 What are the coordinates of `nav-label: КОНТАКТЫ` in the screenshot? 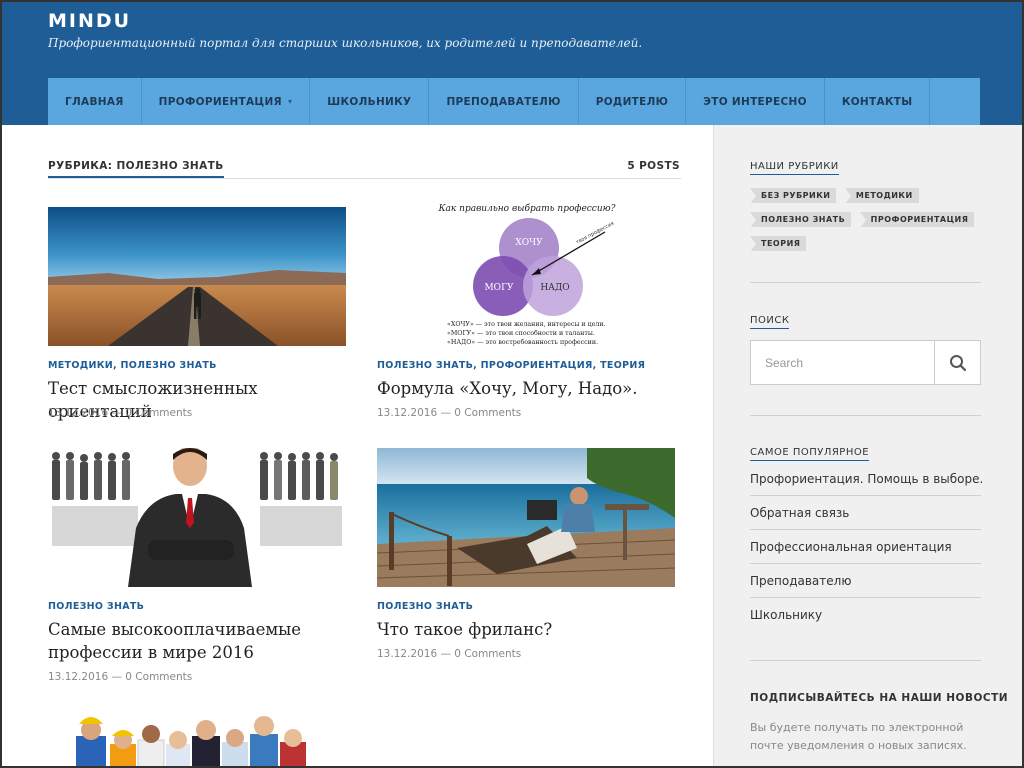 It's located at (877, 101).